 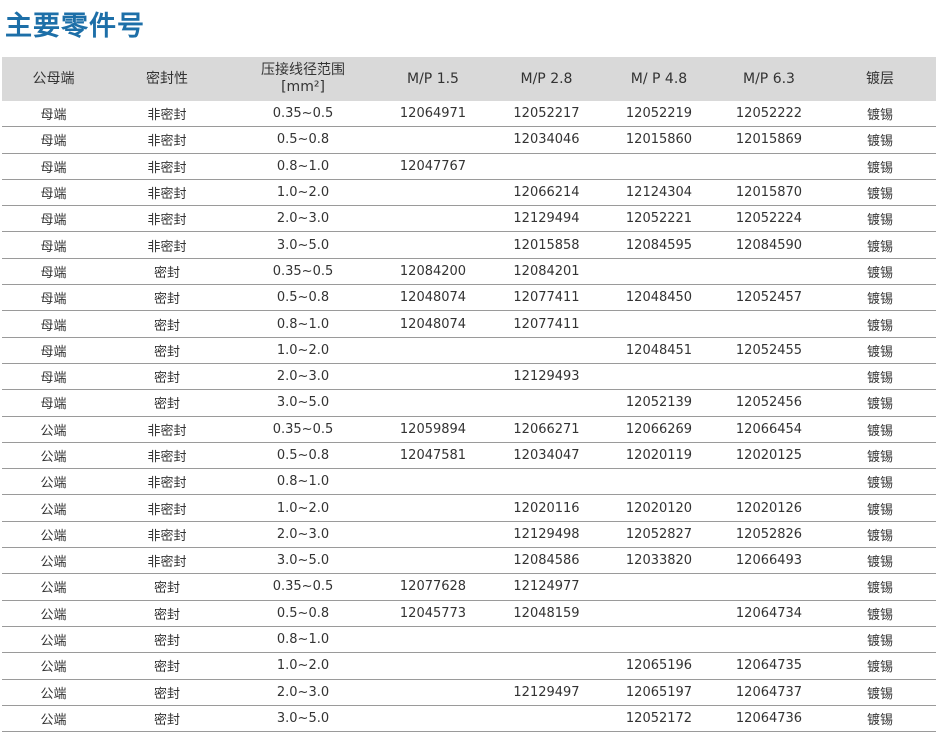 I want to click on column-header: M/P 1.5, so click(x=433, y=79).